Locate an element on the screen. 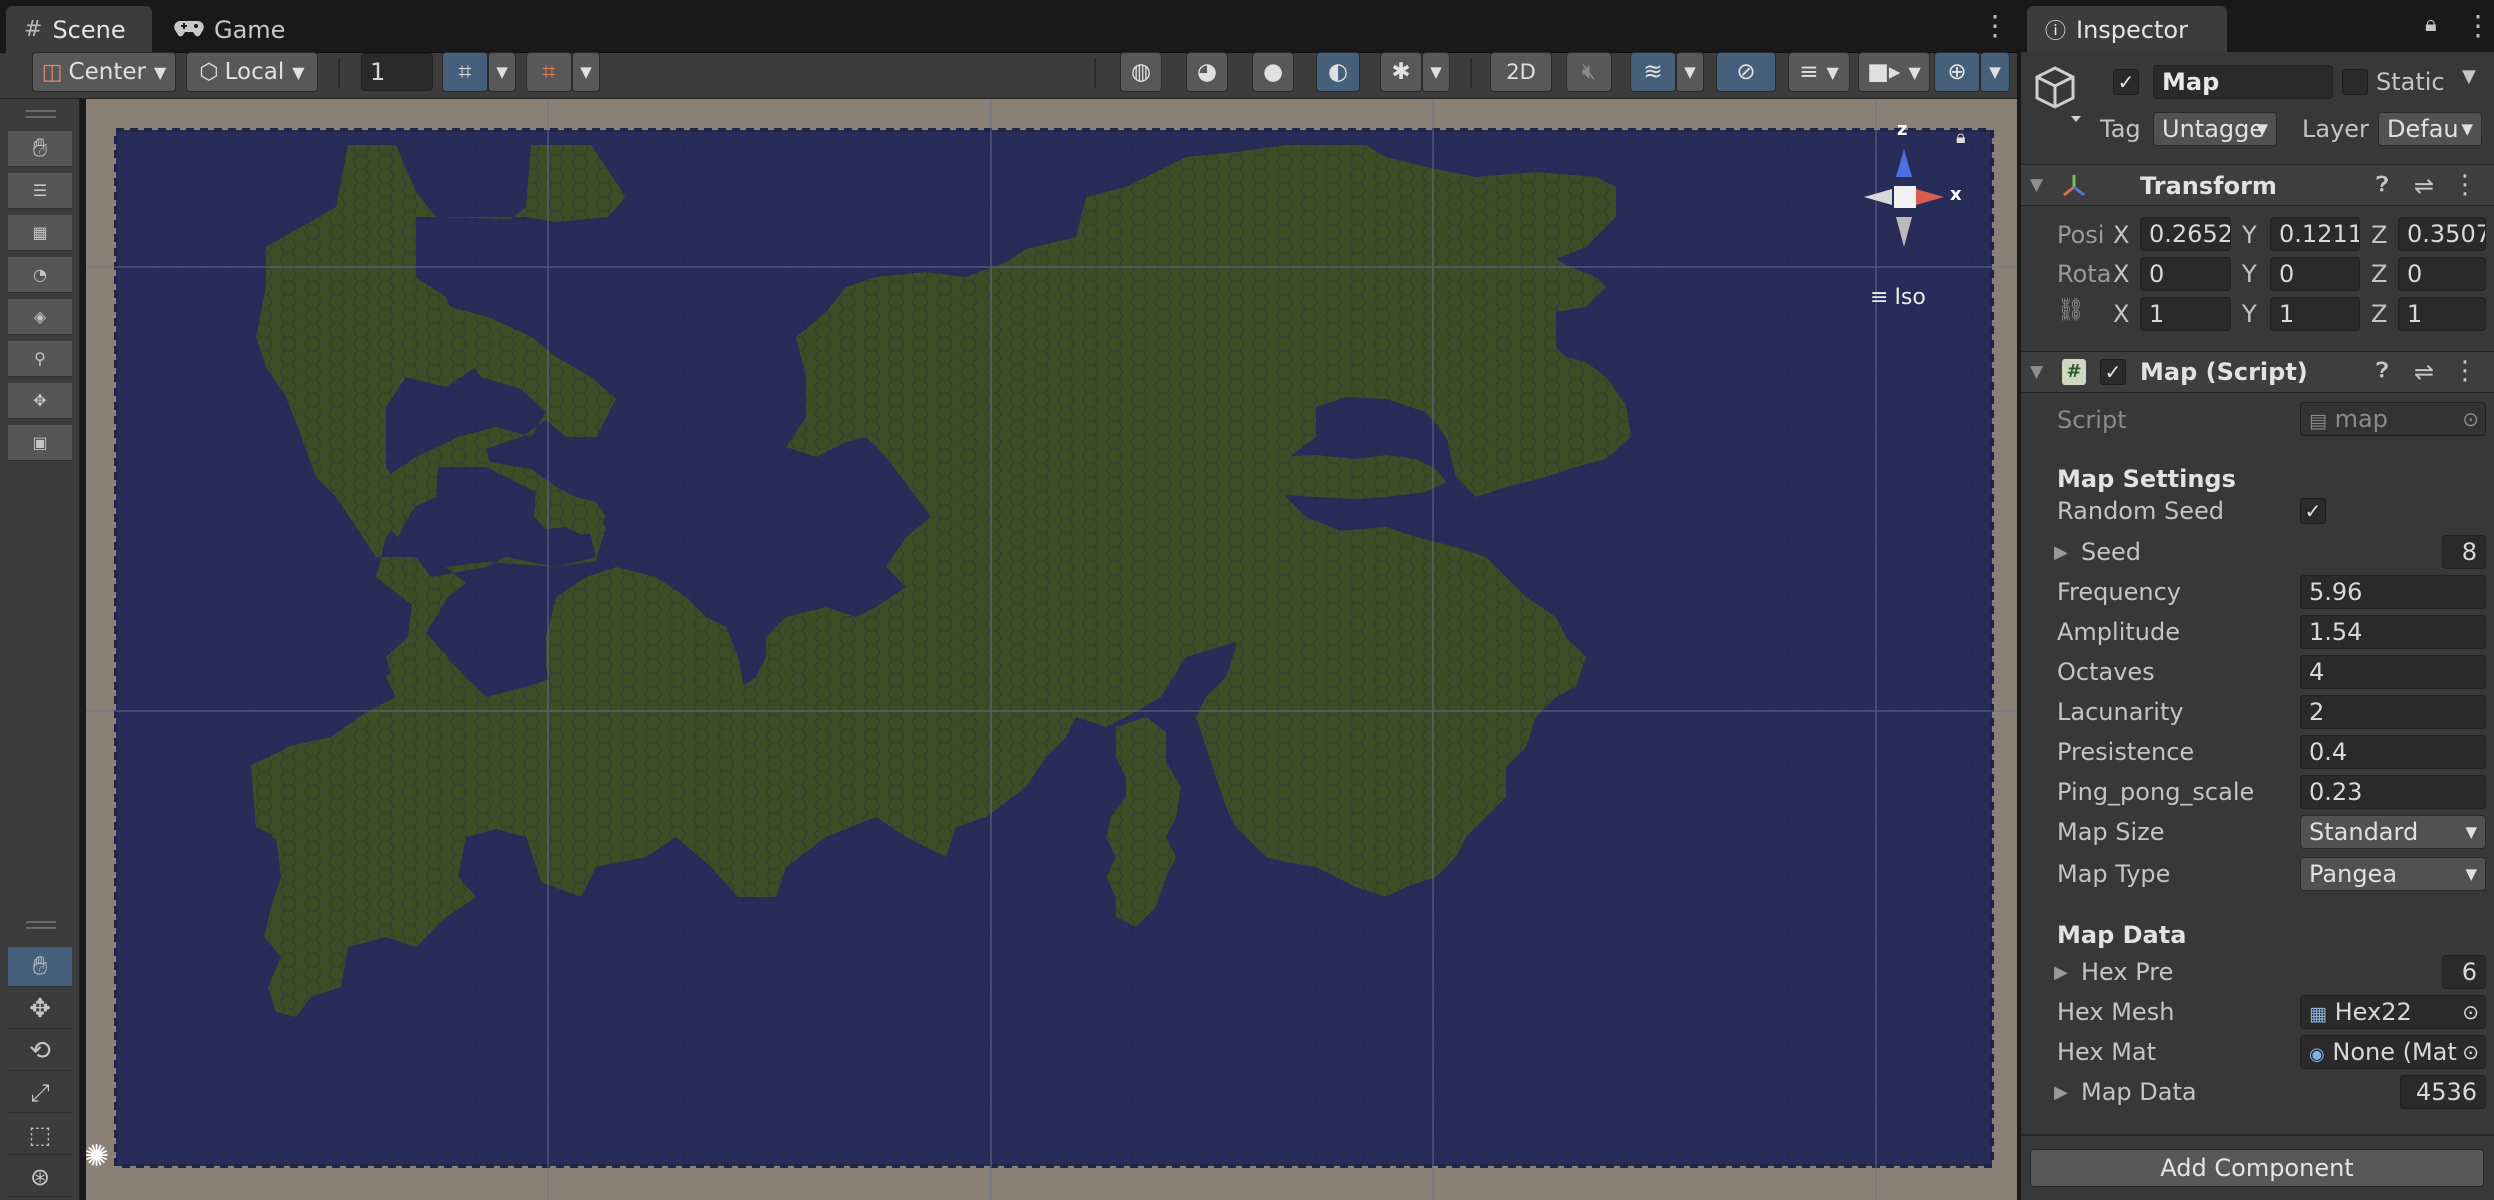  scene-more-menu-icon: ⋮ is located at coordinates (1995, 26).